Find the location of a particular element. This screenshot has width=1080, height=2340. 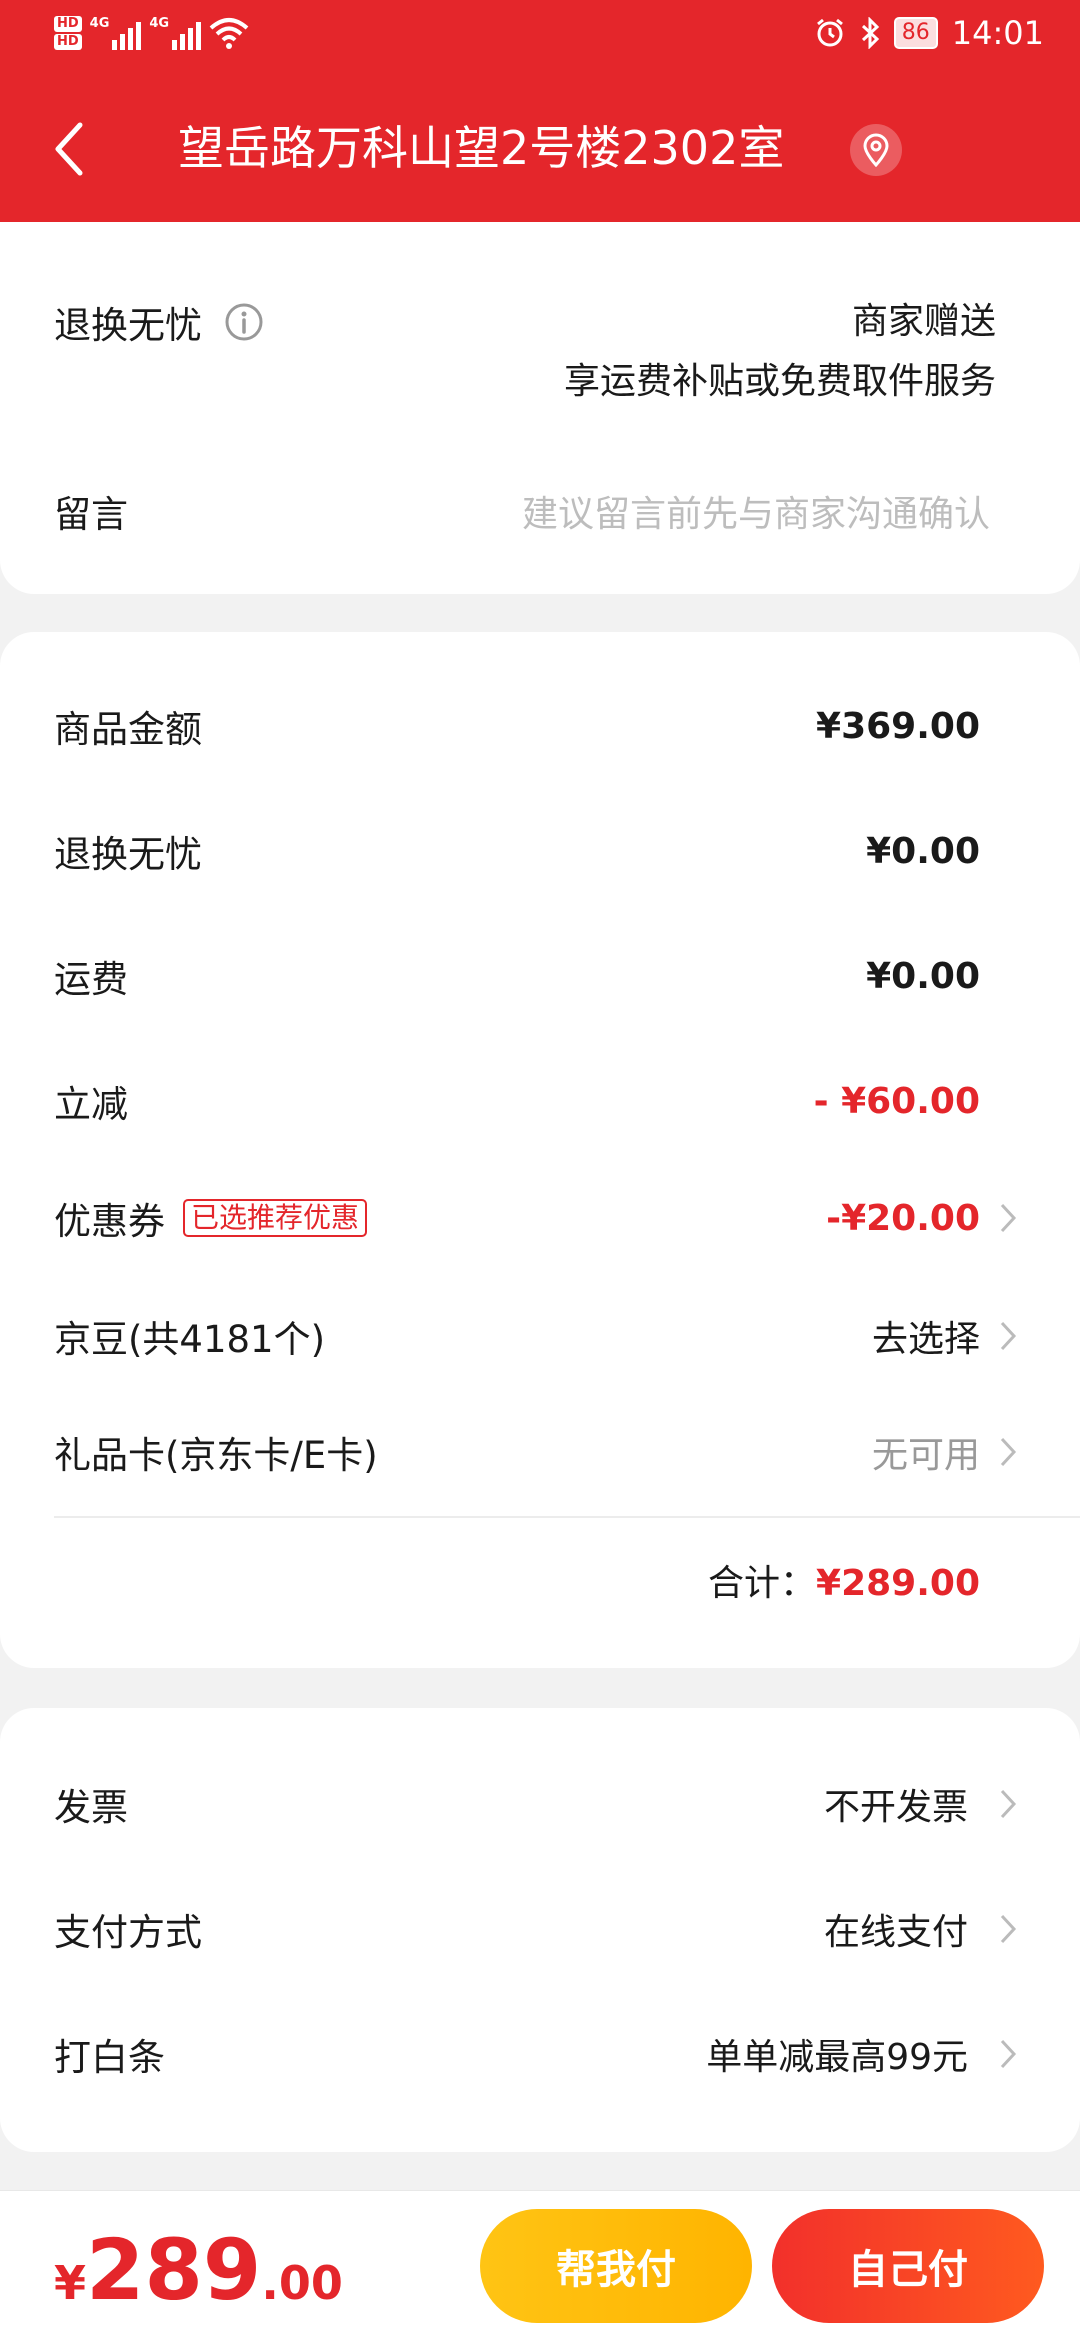

payment-method-value: 在线支付 is located at coordinates (895, 1932).